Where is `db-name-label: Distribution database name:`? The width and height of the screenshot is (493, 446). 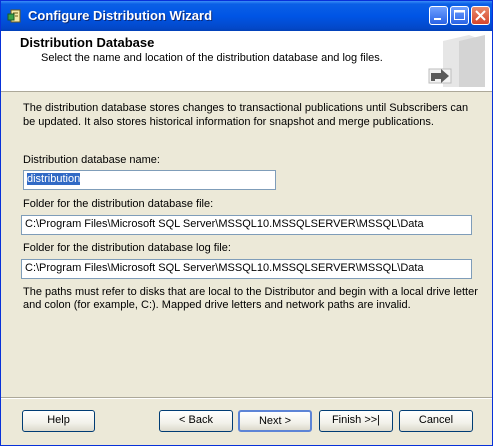
db-name-label: Distribution database name: is located at coordinates (91, 160).